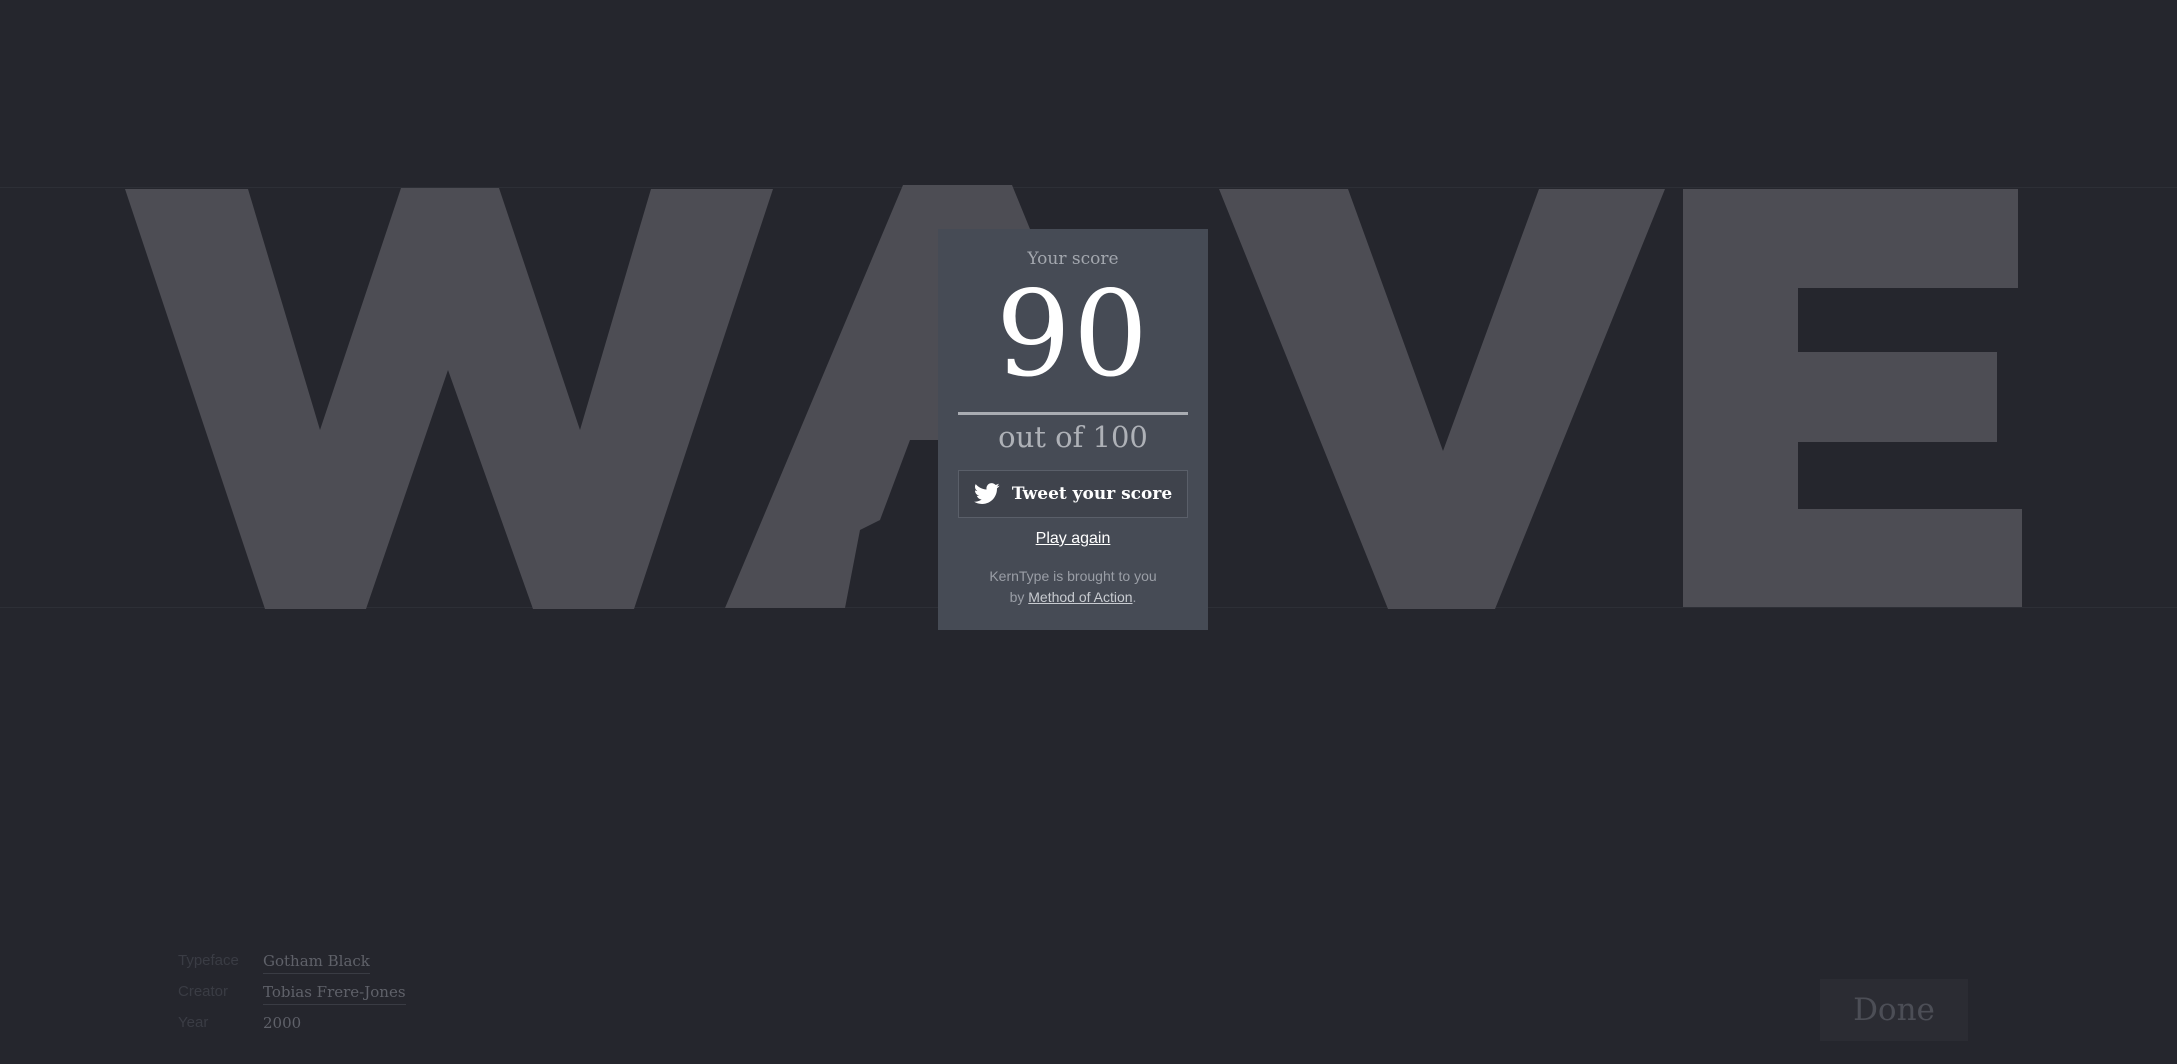 Image resolution: width=2177 pixels, height=1064 pixels. Describe the element at coordinates (1019, 597) in the screenshot. I see `credit-by: by` at that location.